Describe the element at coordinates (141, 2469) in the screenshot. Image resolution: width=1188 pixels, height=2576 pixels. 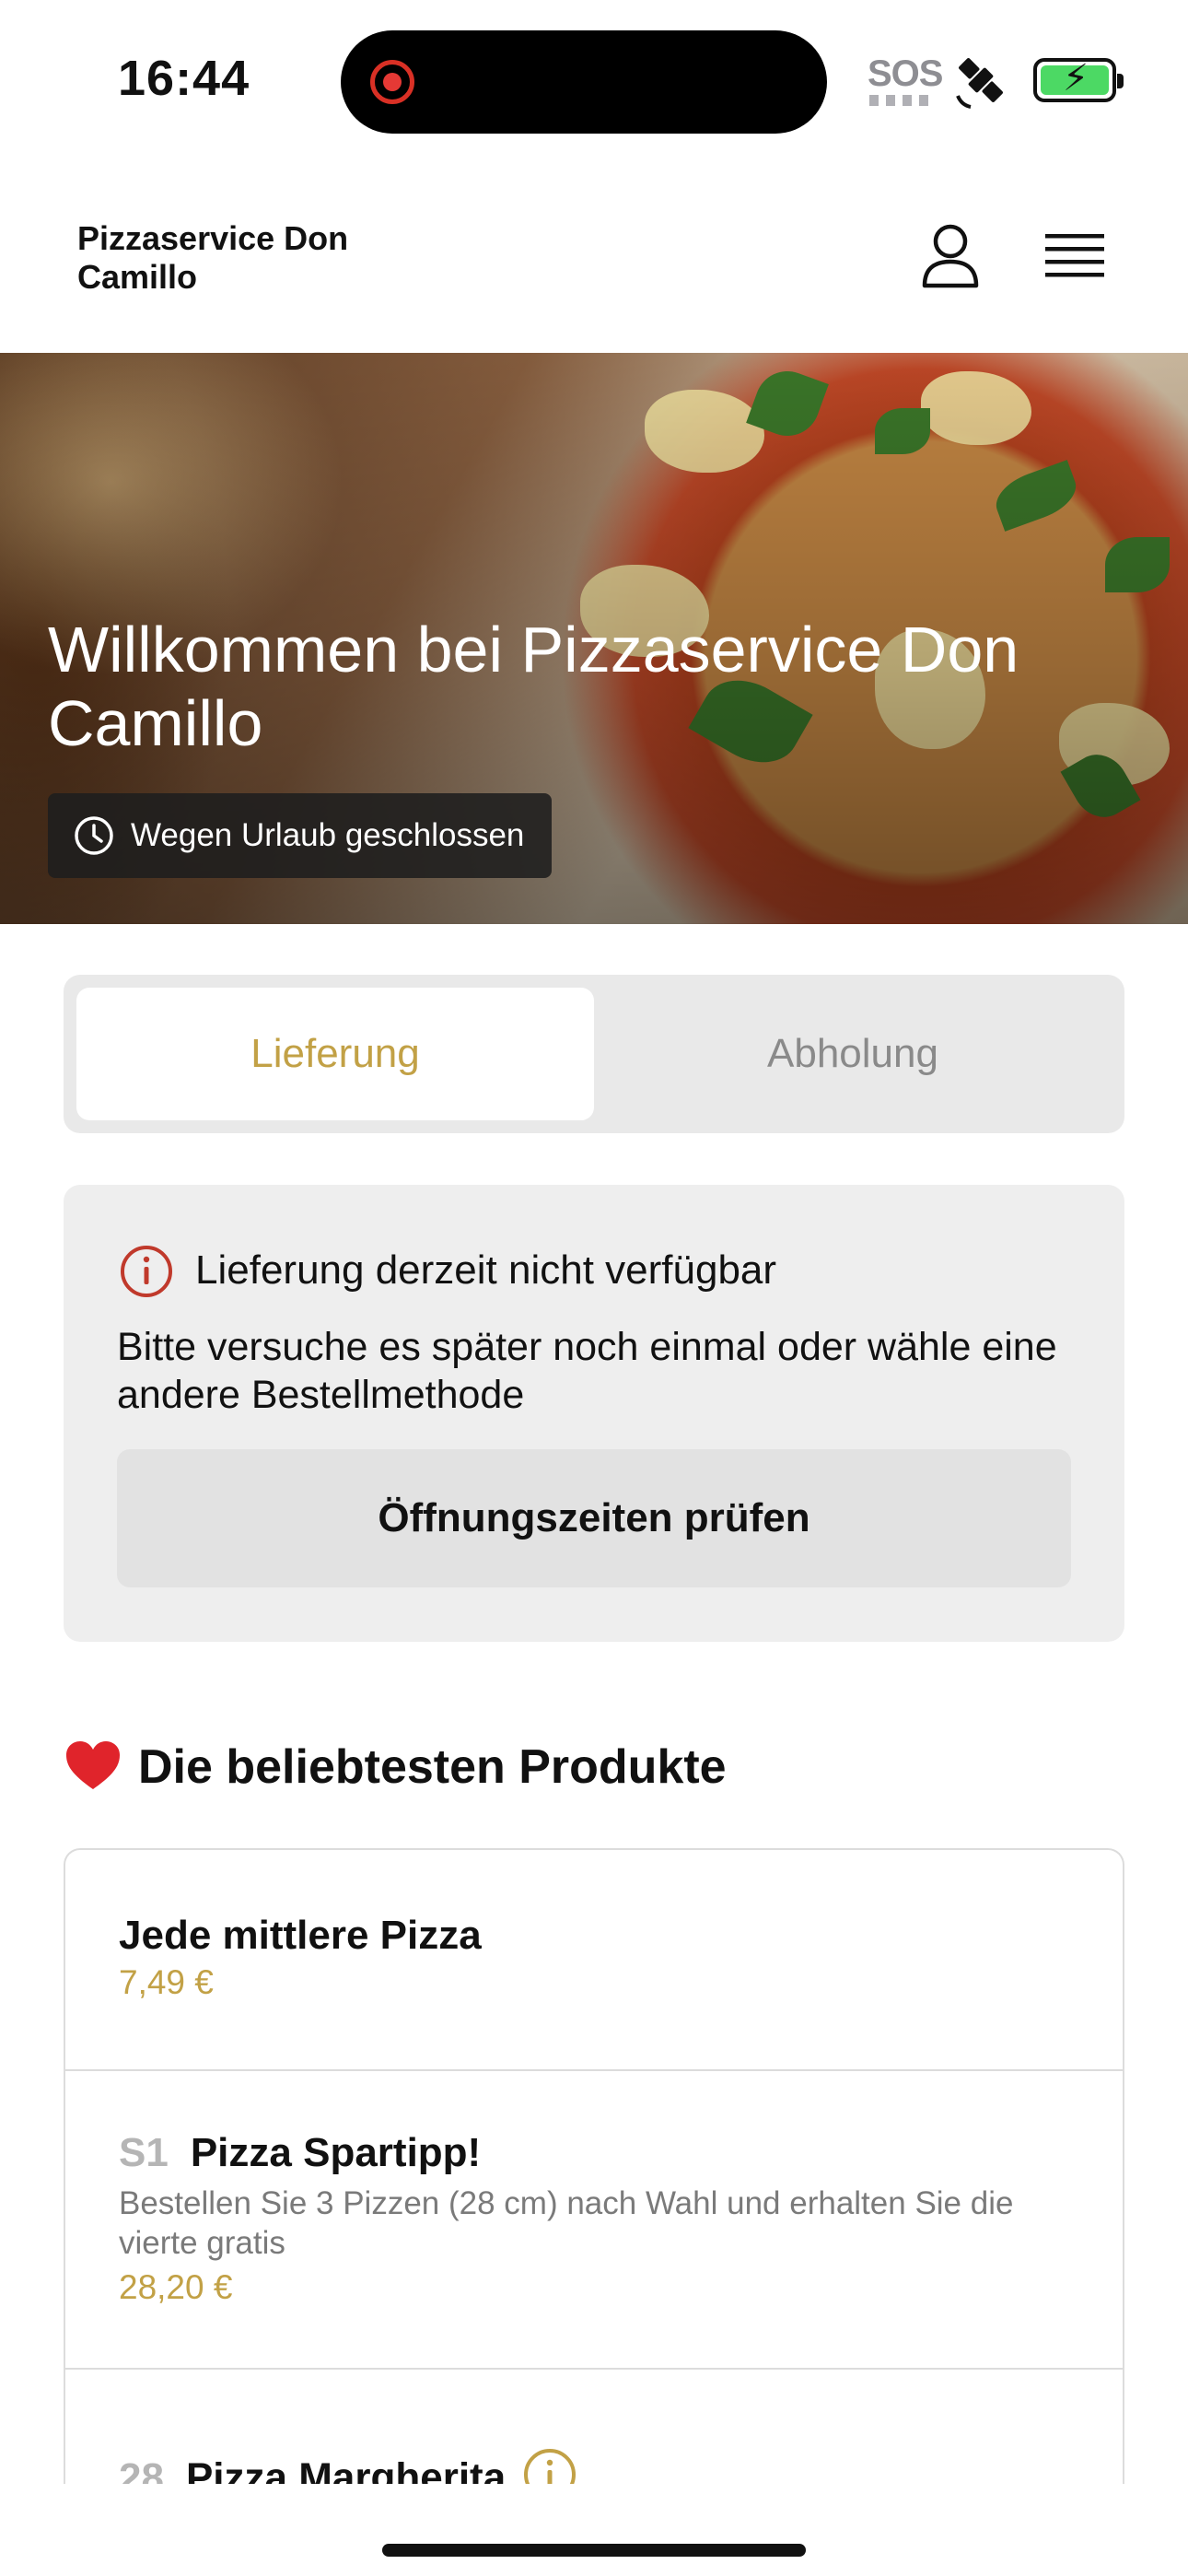
I see `product-number: 28` at that location.